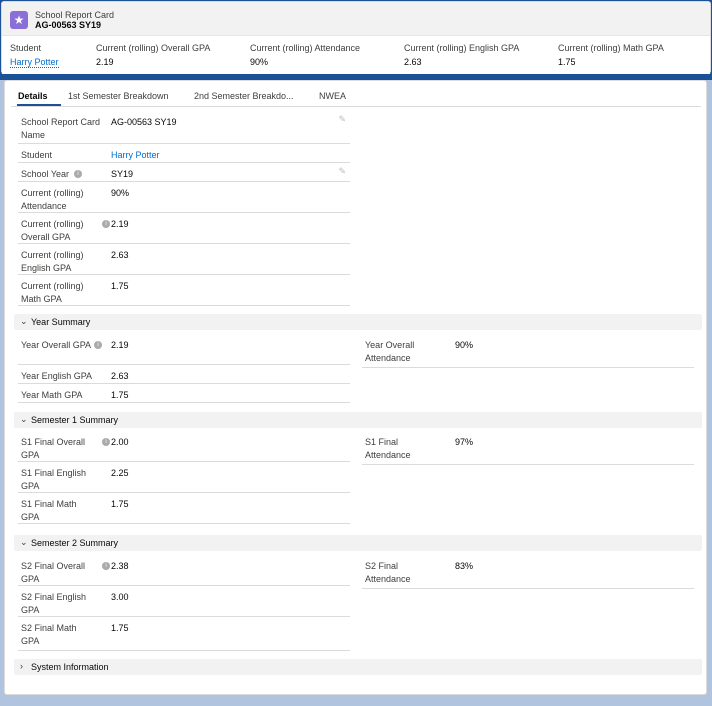 This screenshot has width=712, height=706. What do you see at coordinates (153, 55) in the screenshot?
I see `highlight-overall-gpa: Current (rolling) Overall GPA 2.19` at bounding box center [153, 55].